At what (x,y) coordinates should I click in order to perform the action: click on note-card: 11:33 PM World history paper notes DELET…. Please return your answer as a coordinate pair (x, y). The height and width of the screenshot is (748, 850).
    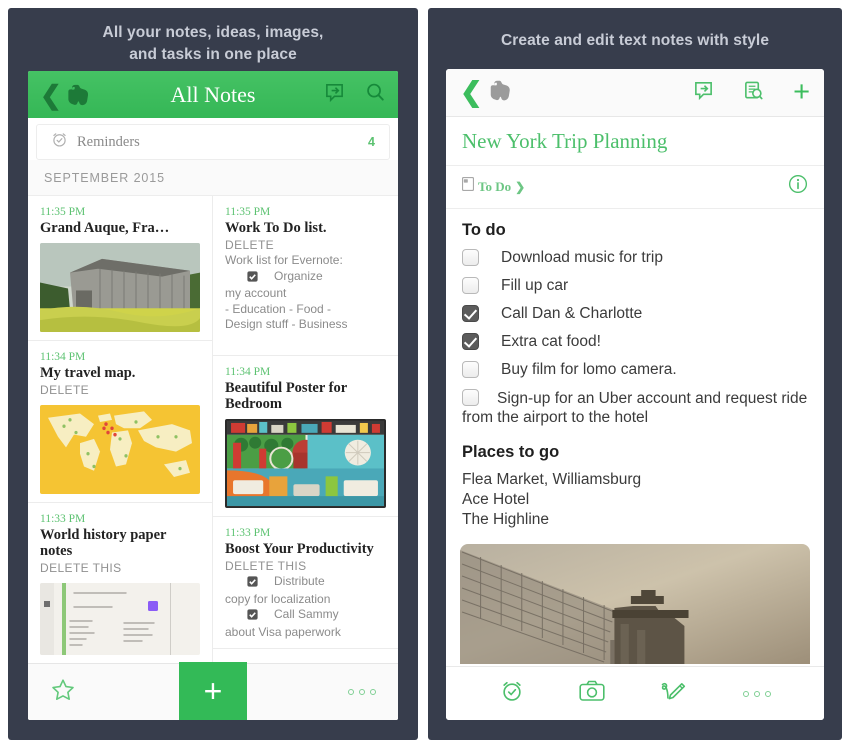
    Looking at the image, I should click on (120, 583).